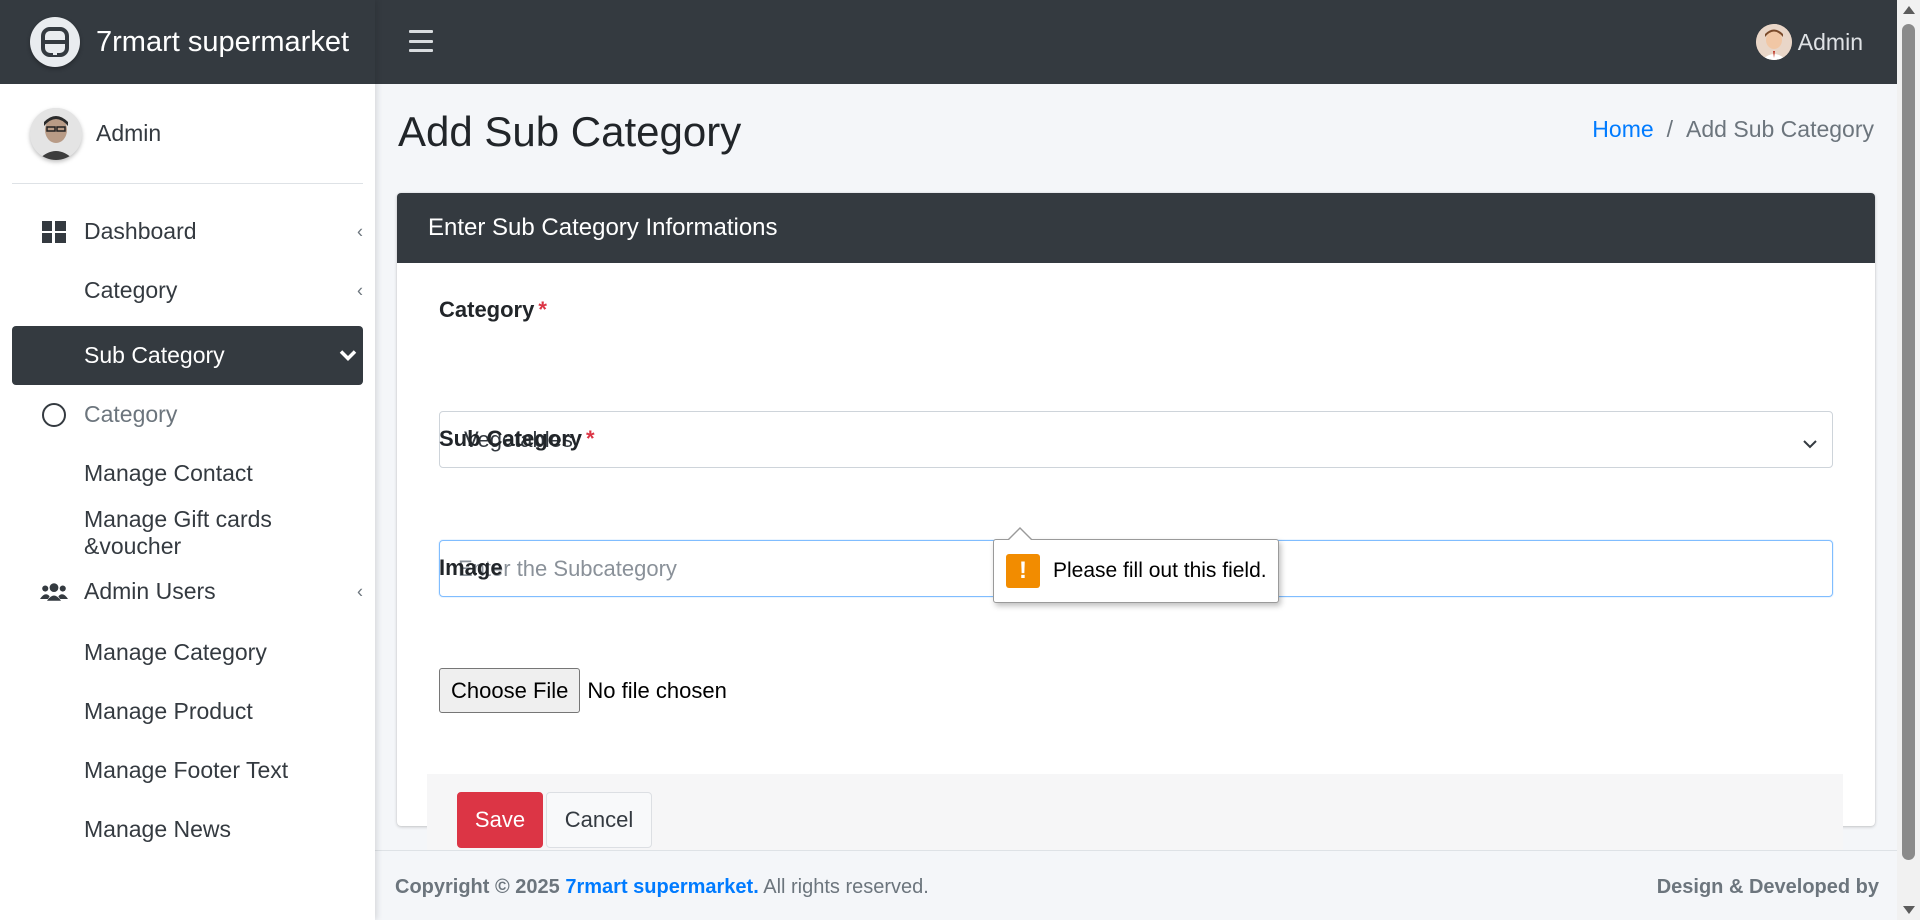 This screenshot has width=1920, height=920. I want to click on menu-toggle-icon, so click(421, 41).